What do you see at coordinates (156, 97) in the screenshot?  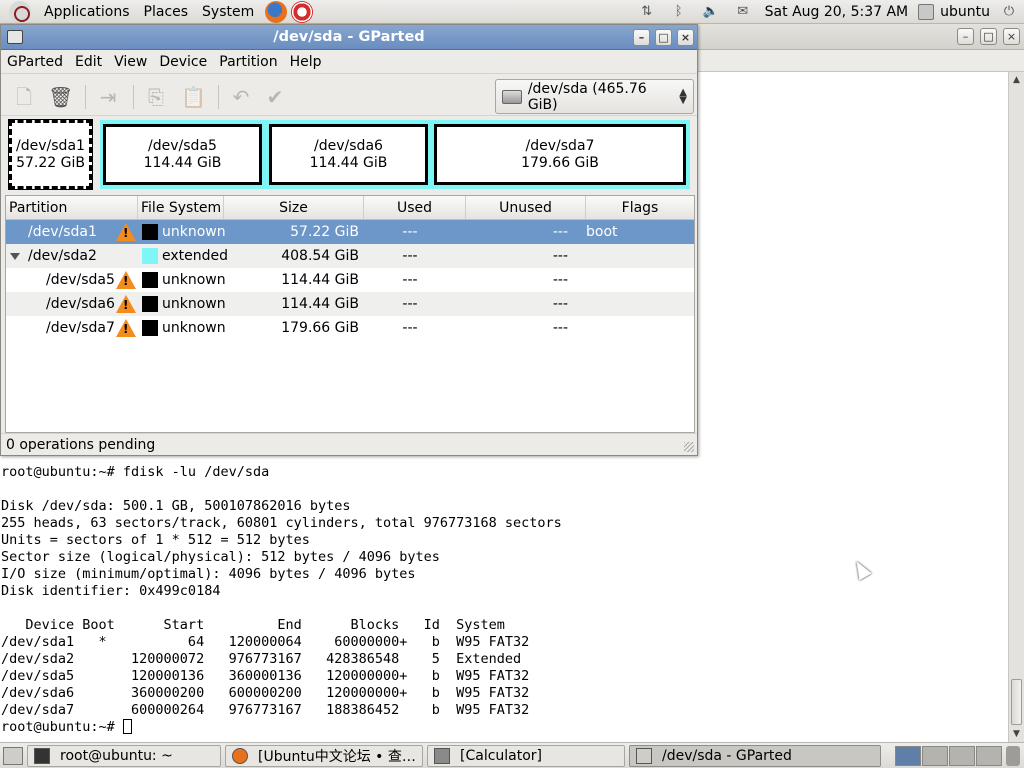 I see `copy-icon: ⎘` at bounding box center [156, 97].